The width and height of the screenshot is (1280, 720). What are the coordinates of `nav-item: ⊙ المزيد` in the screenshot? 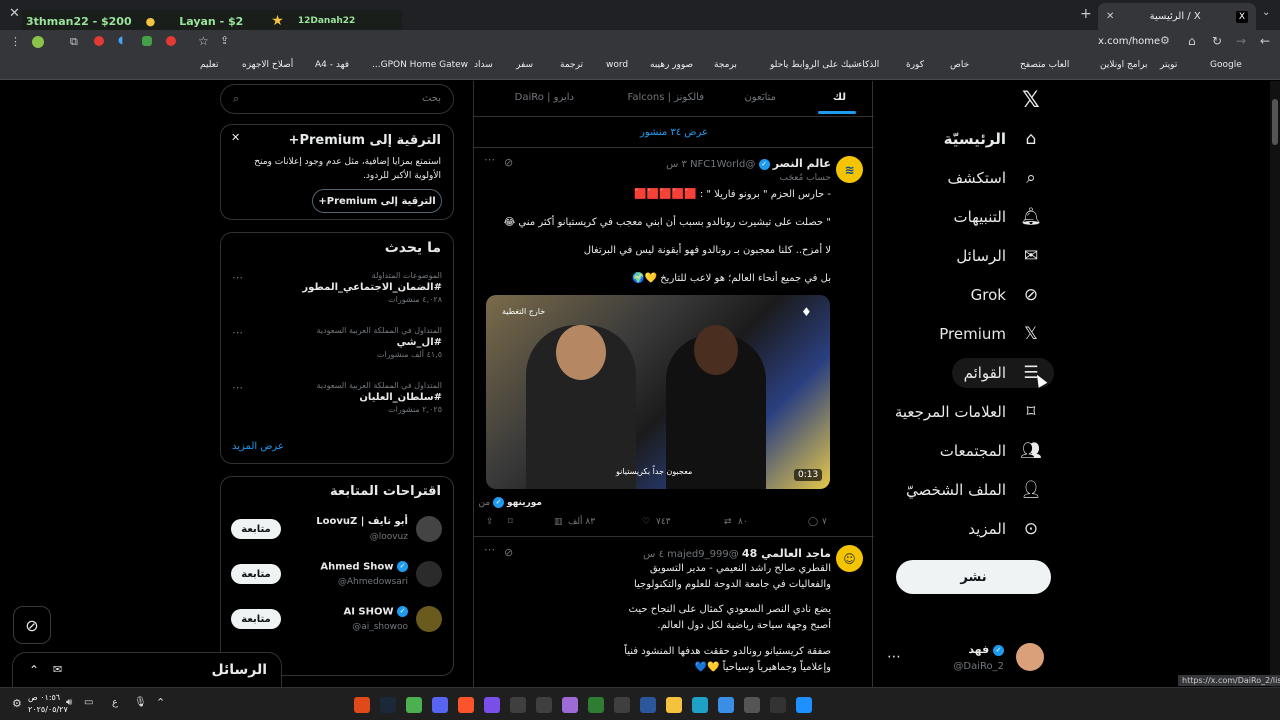 It's located at (1005, 529).